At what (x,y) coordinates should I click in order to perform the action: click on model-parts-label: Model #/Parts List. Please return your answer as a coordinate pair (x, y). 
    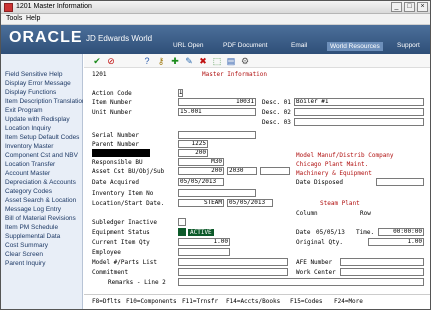
    Looking at the image, I should click on (125, 262).